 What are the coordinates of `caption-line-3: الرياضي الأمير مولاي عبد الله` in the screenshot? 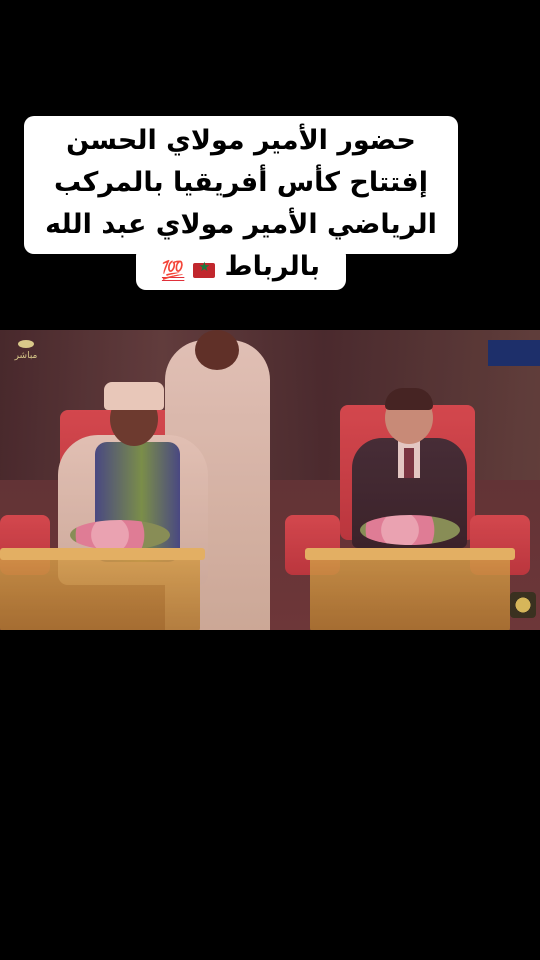 It's located at (241, 224).